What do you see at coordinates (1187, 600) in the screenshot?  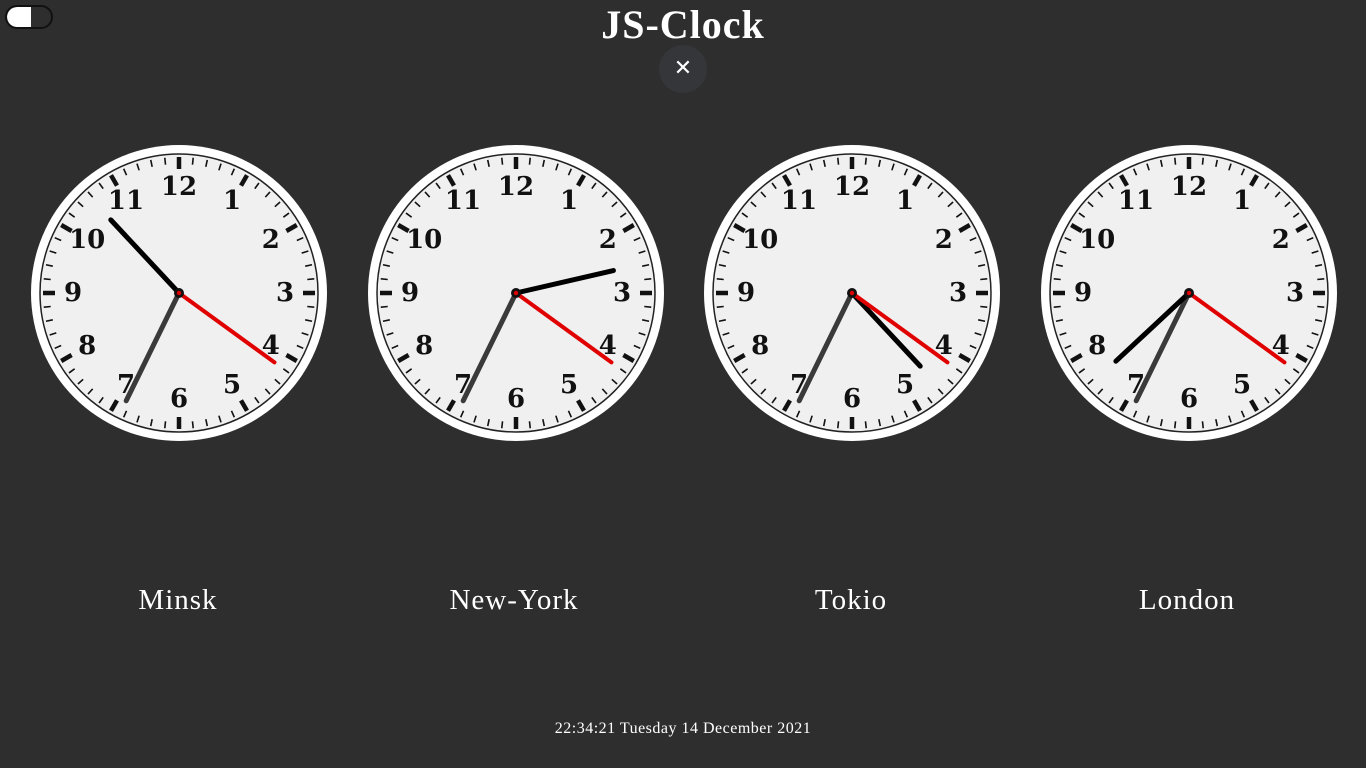 I see `city-label-london: London` at bounding box center [1187, 600].